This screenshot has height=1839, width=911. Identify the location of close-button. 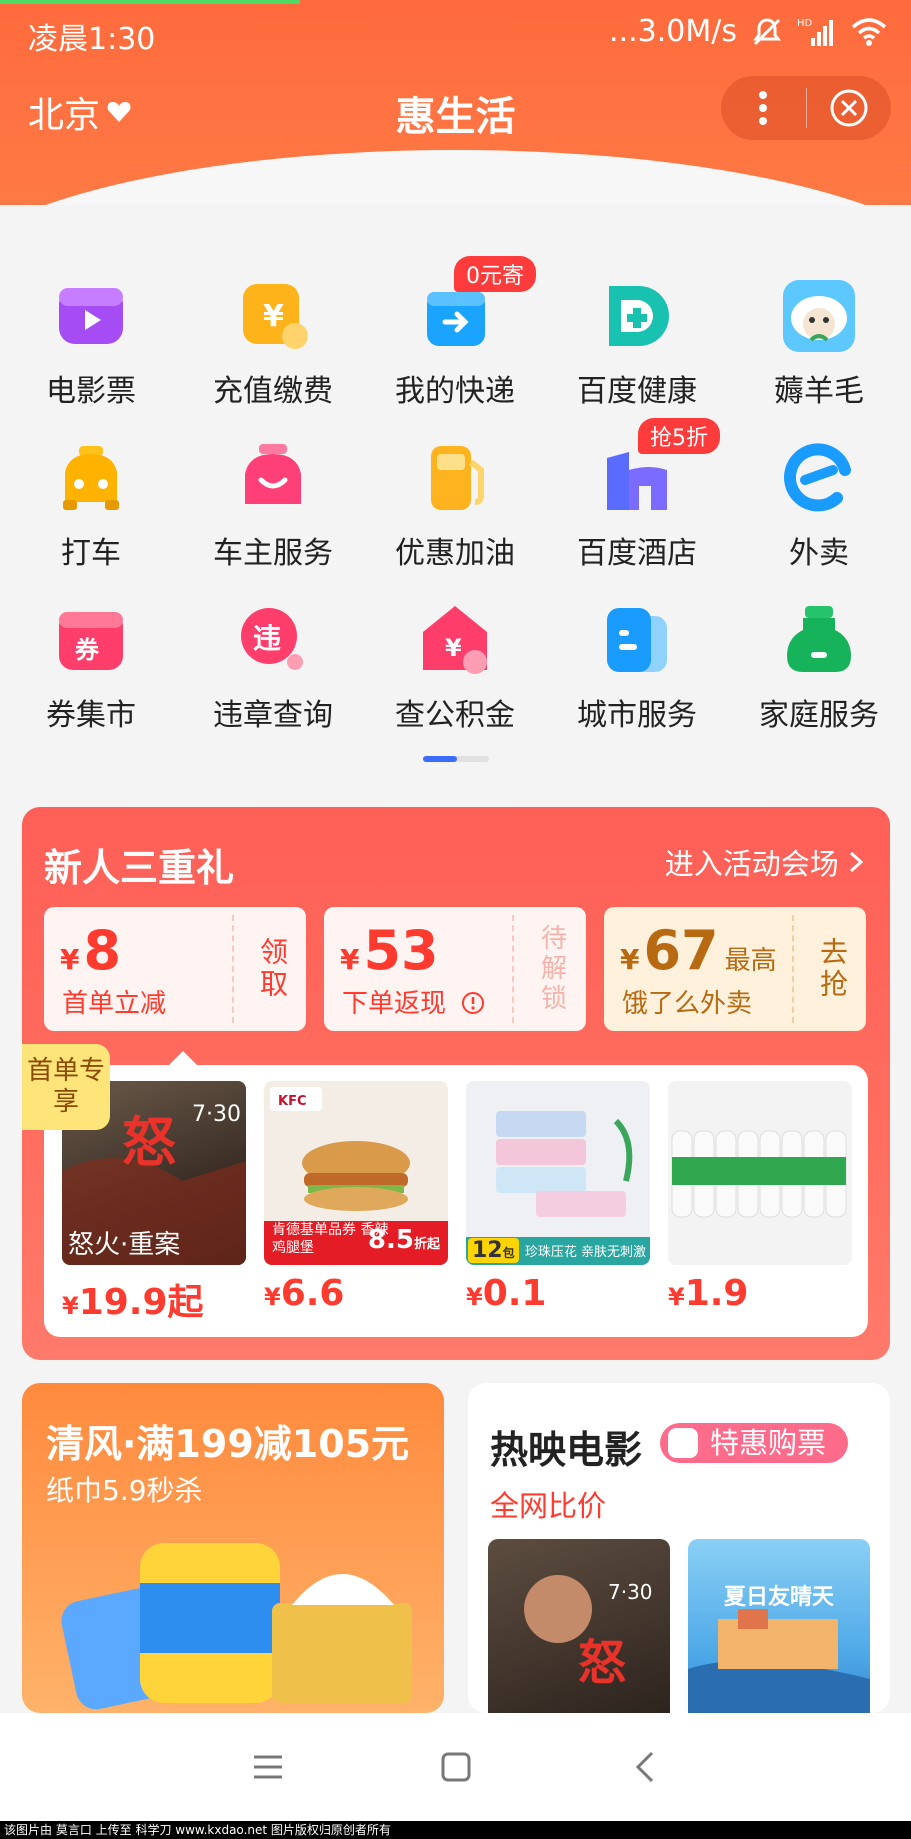
(849, 108).